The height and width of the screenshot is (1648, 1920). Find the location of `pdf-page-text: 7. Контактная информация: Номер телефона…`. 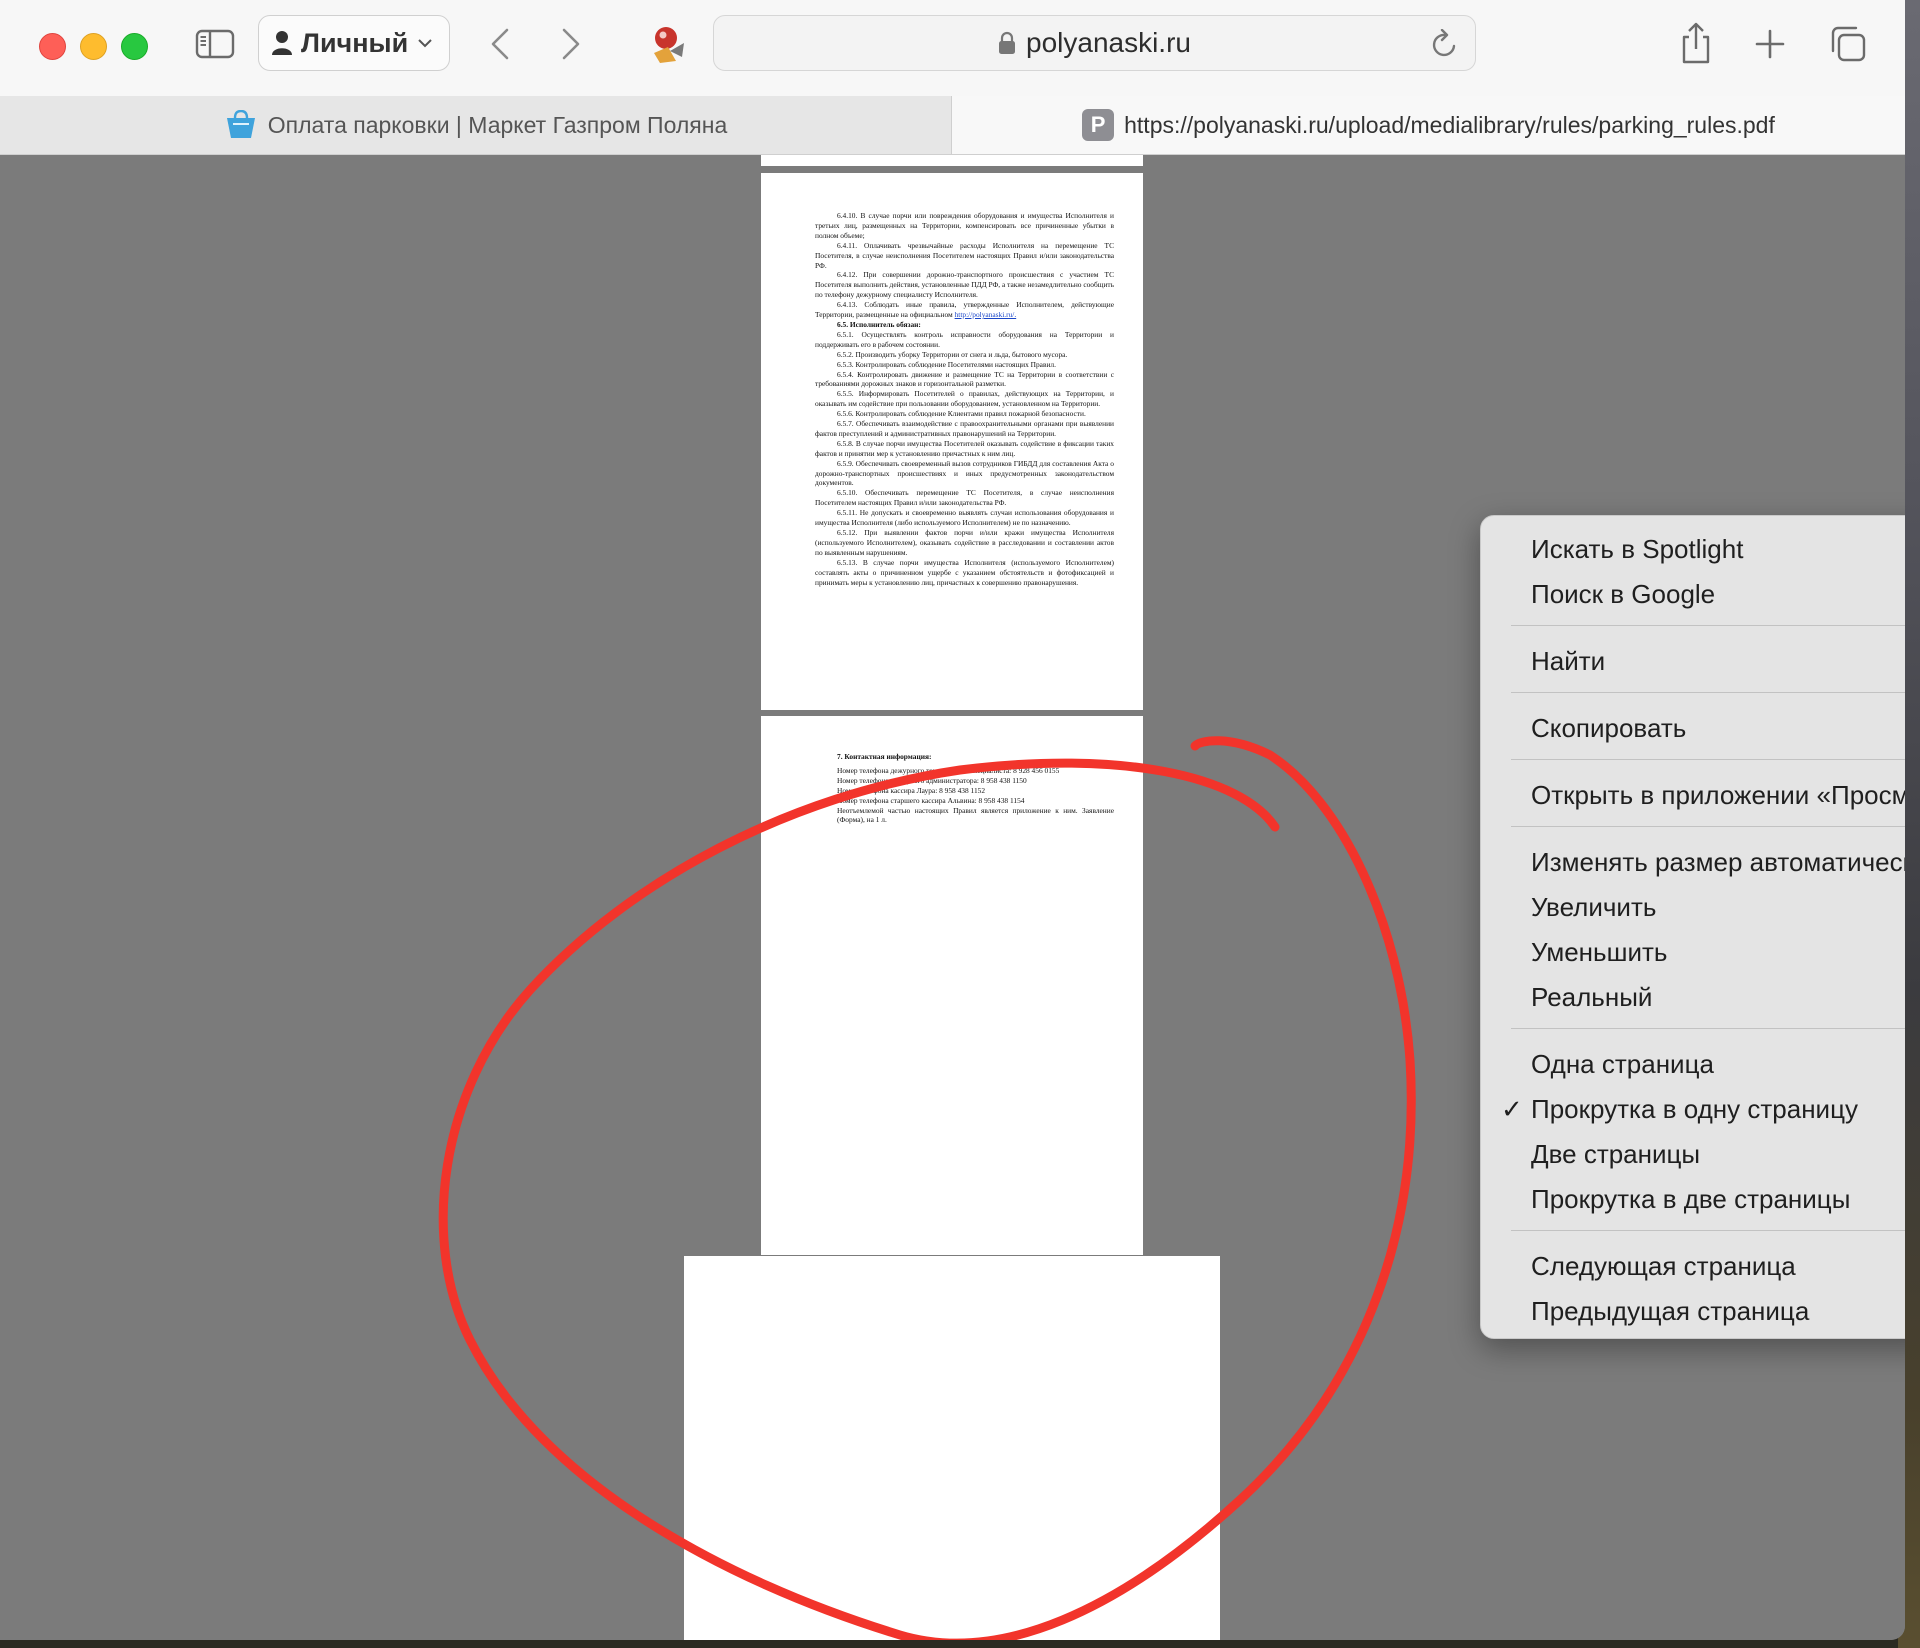

pdf-page-text: 7. Контактная информация: Номер телефона… is located at coordinates (975, 788).